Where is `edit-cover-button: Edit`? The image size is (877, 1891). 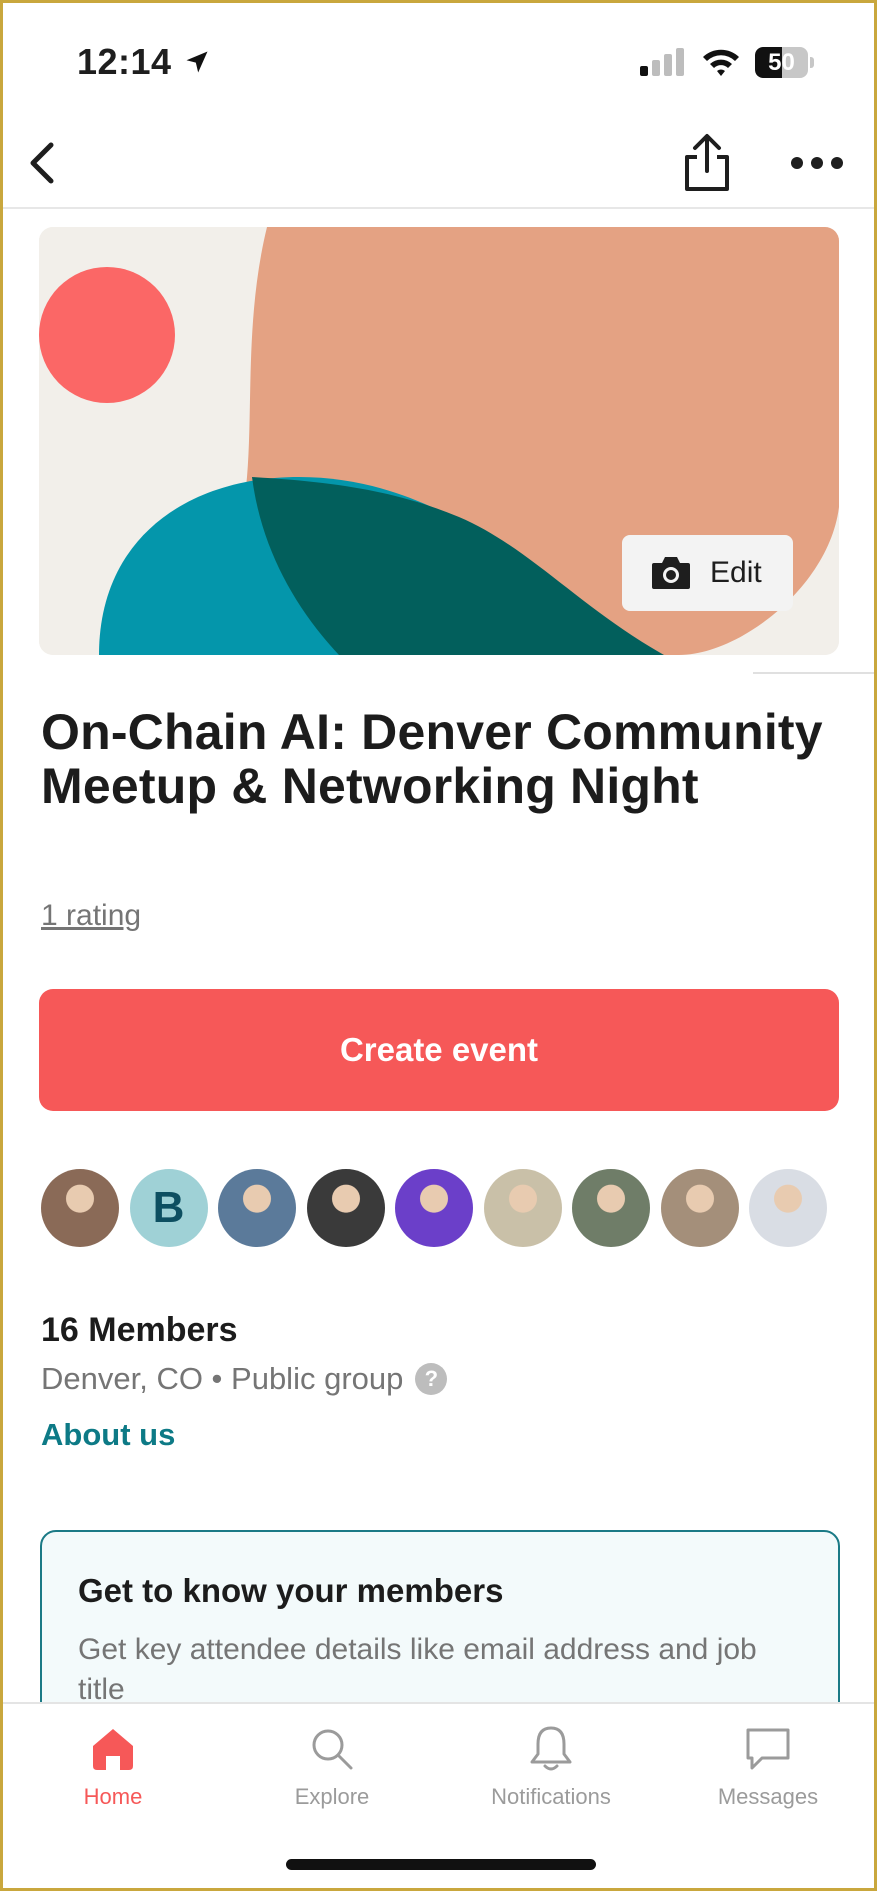 edit-cover-button: Edit is located at coordinates (707, 573).